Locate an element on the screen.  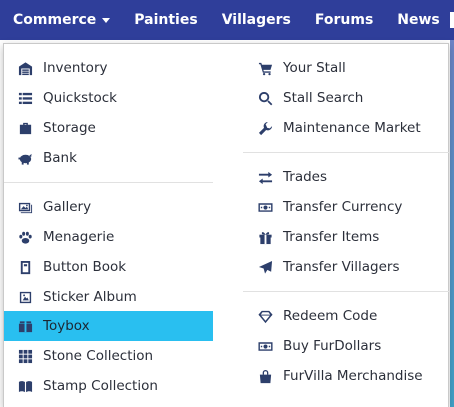
menu-item-label: Trades is located at coordinates (305, 177).